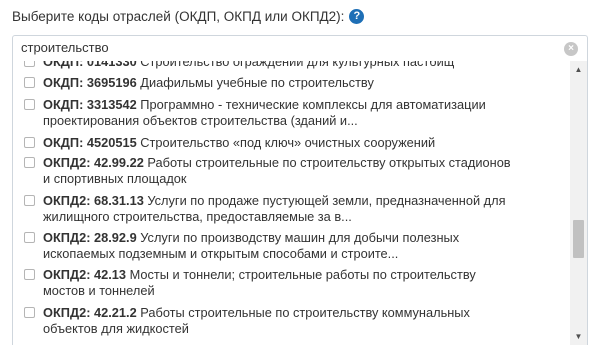  What do you see at coordinates (90, 142) in the screenshot?
I see `item-code: ОКДП: 4520515` at bounding box center [90, 142].